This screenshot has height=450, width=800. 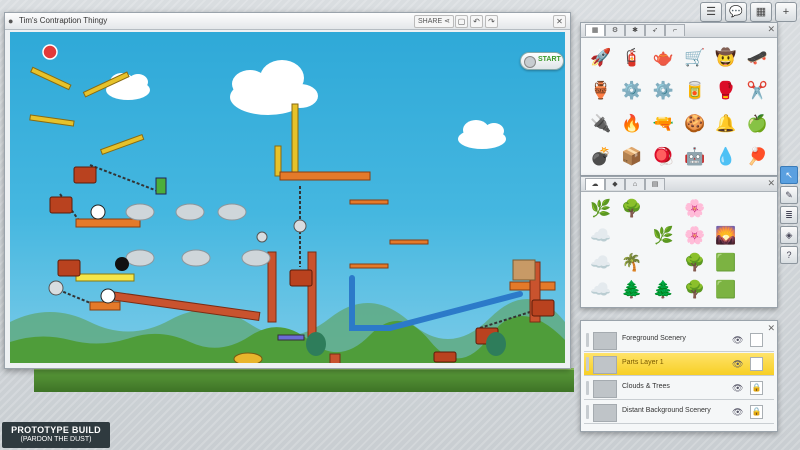 I want to click on soccer-ball, so click(x=98, y=212).